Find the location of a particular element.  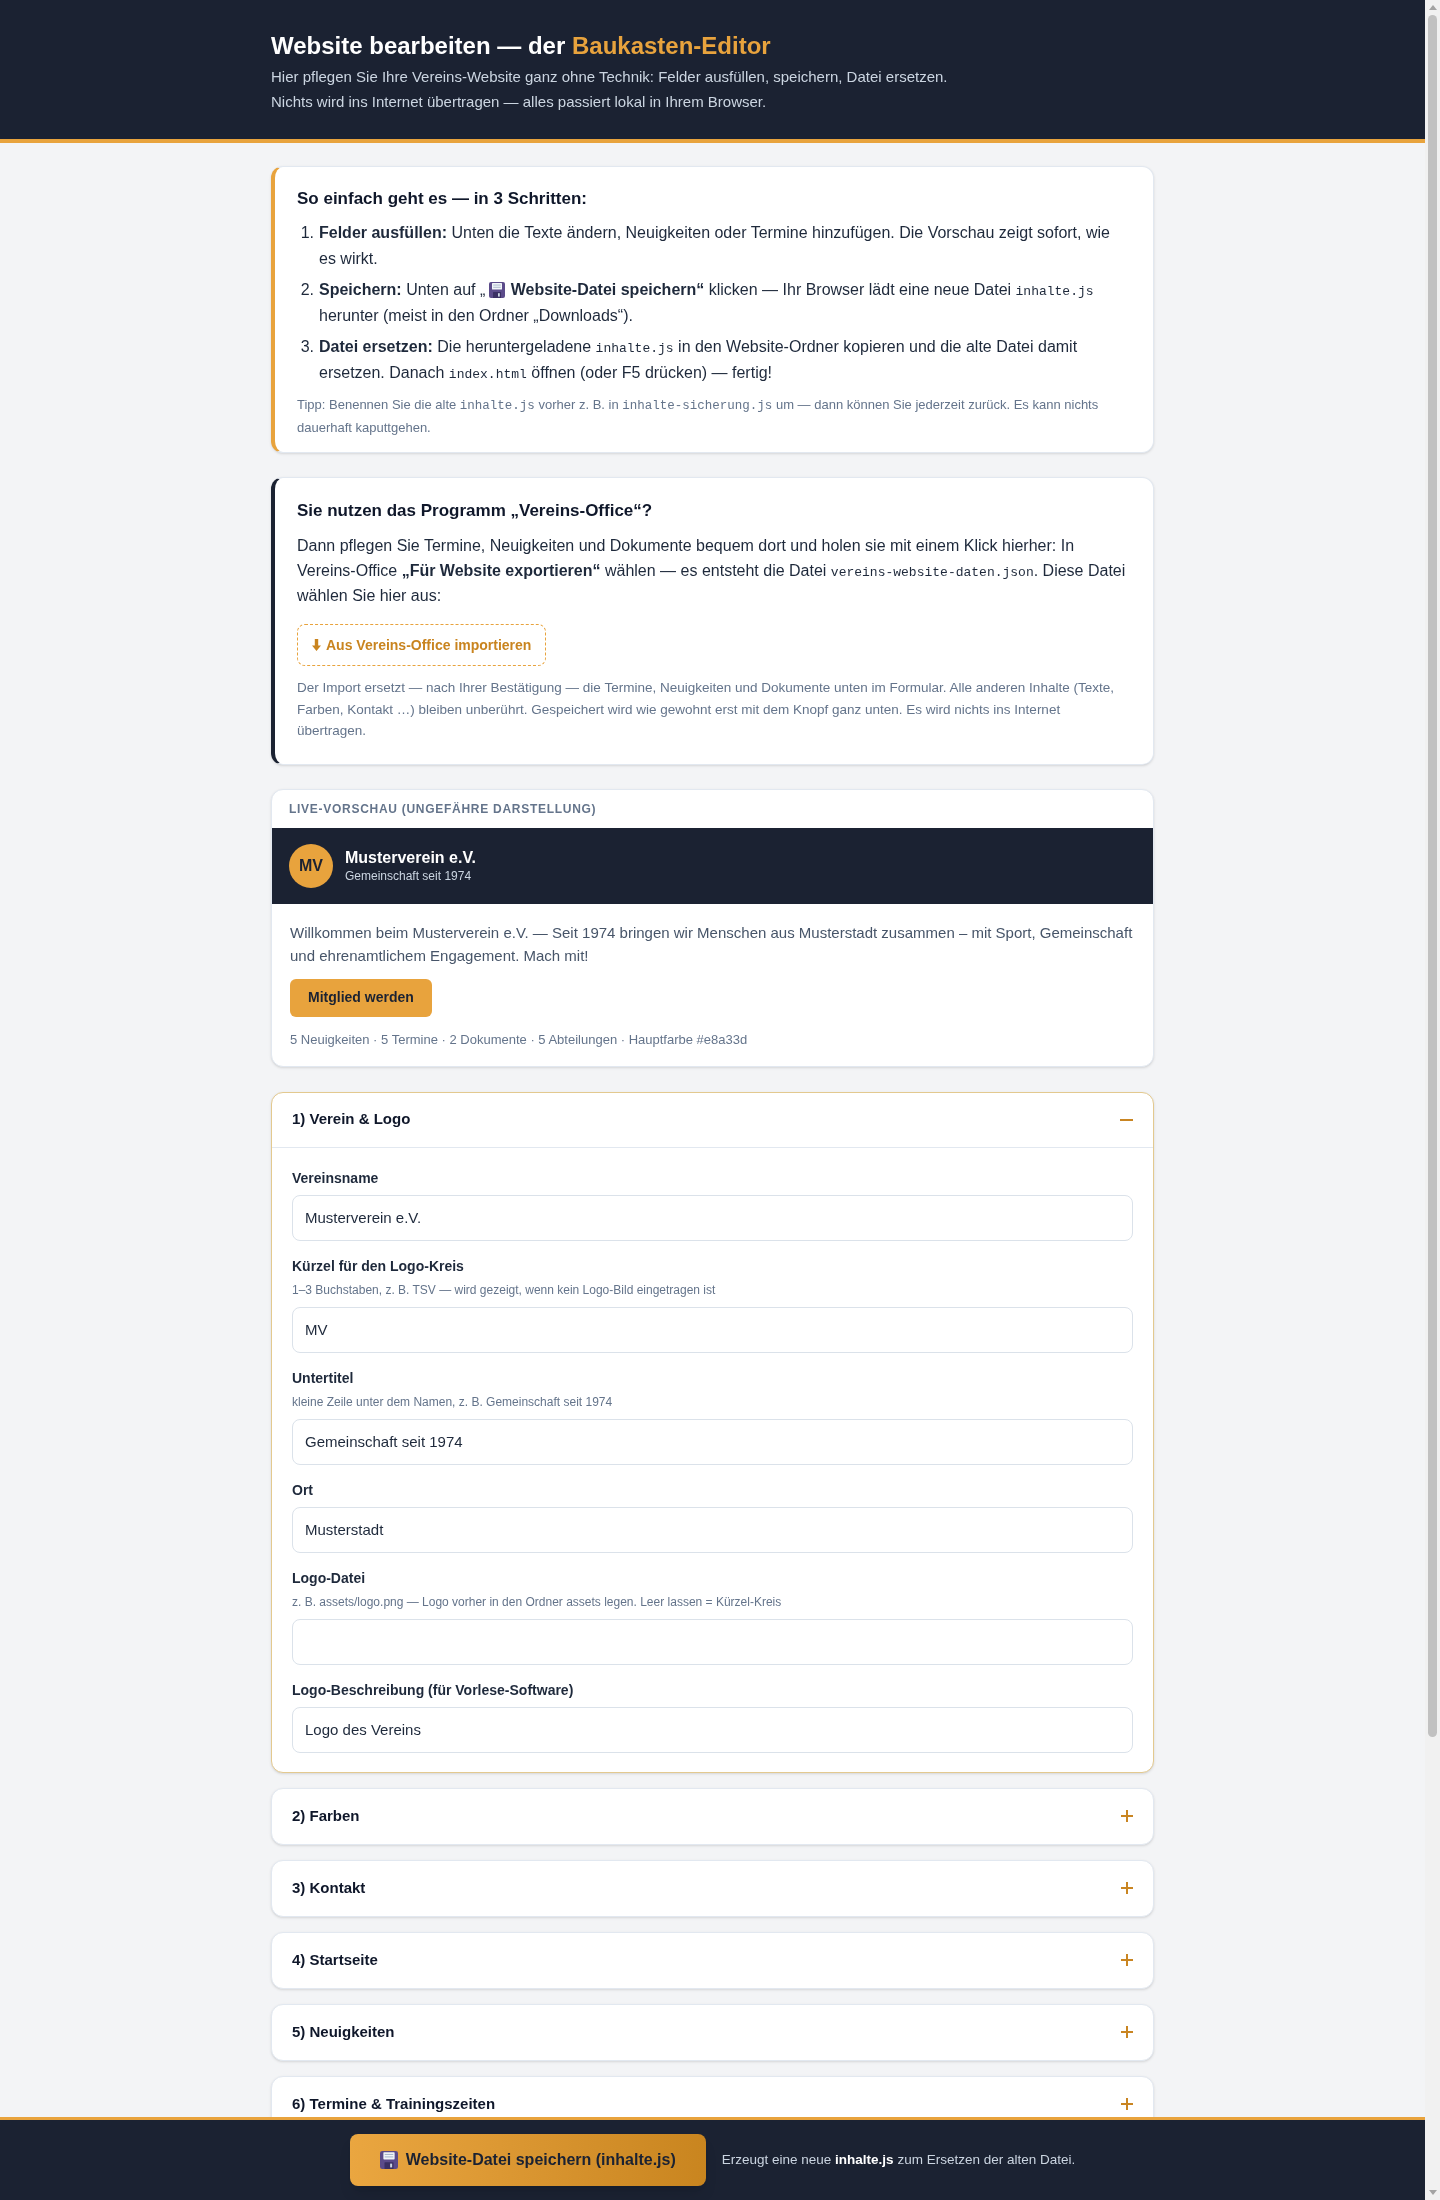

text-input: Gemeinschaft seit 1974 is located at coordinates (712, 1441).